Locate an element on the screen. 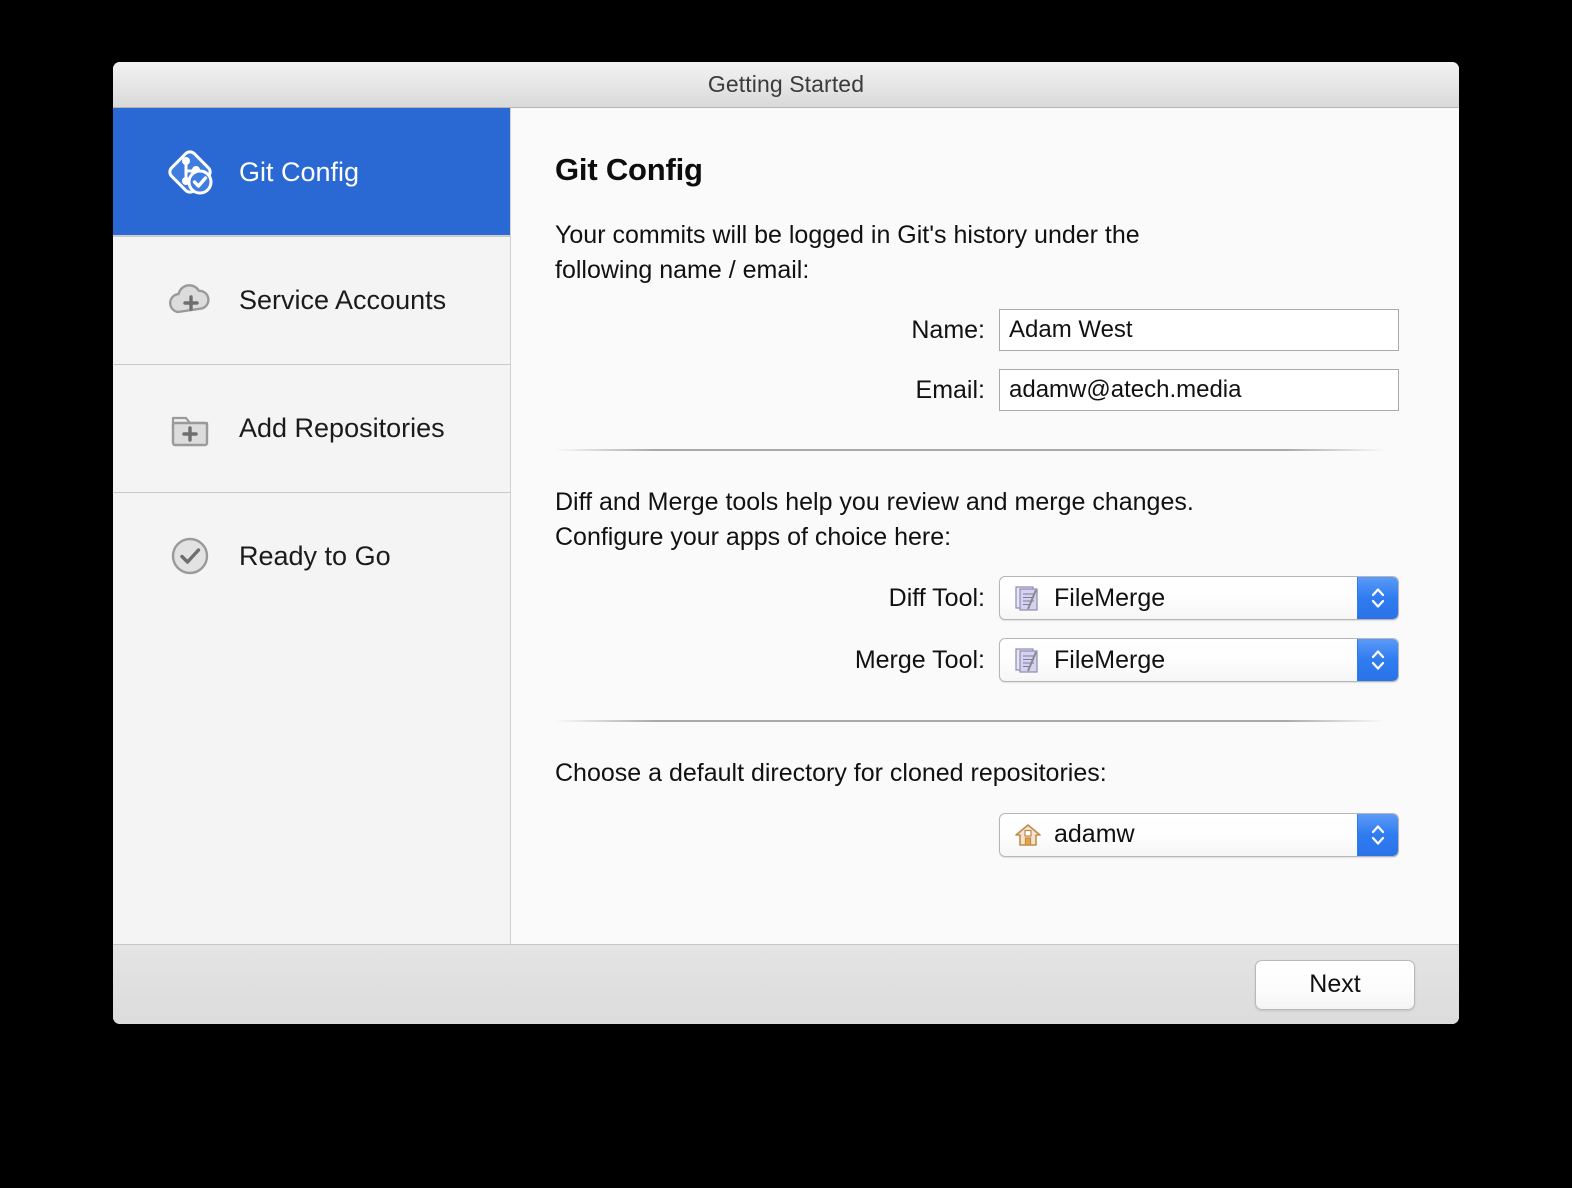 The image size is (1572, 1188). clone-directory-value: adamw is located at coordinates (1094, 834).